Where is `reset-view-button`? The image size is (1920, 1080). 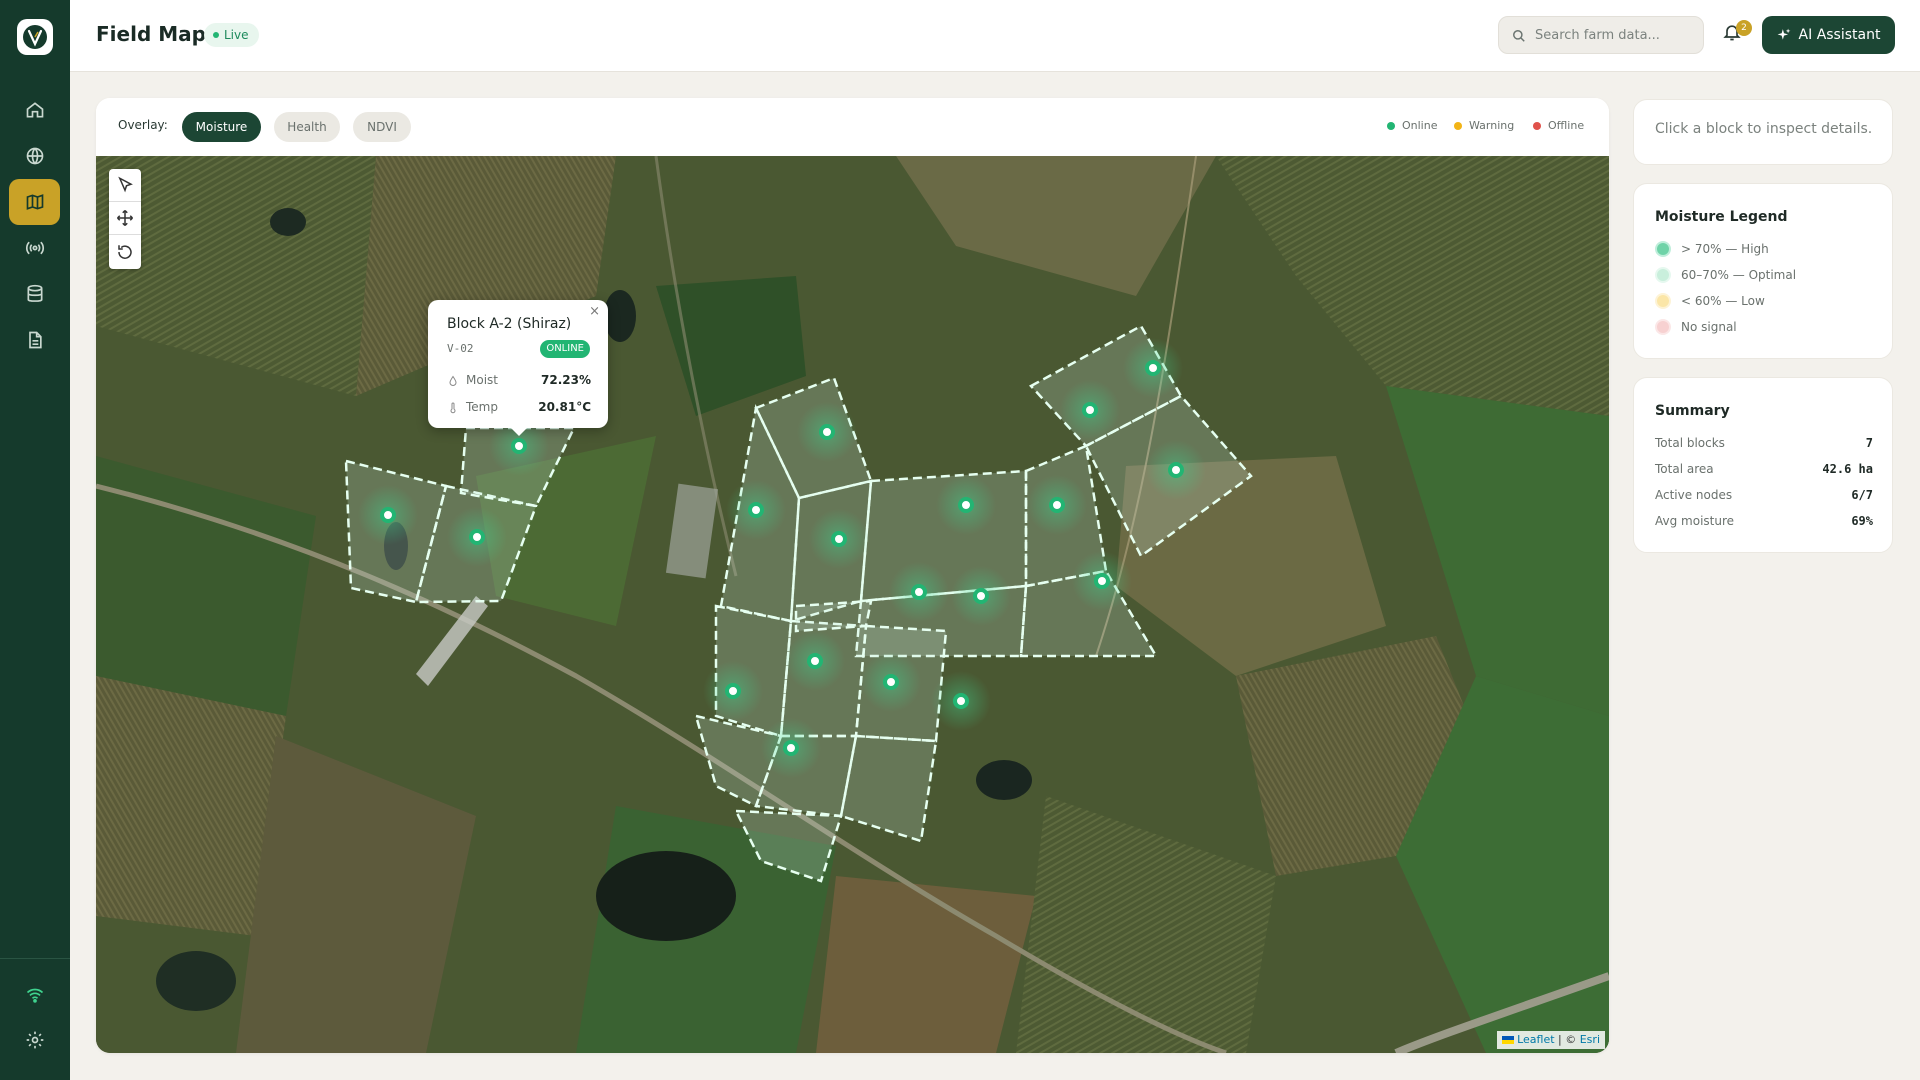
reset-view-button is located at coordinates (125, 251).